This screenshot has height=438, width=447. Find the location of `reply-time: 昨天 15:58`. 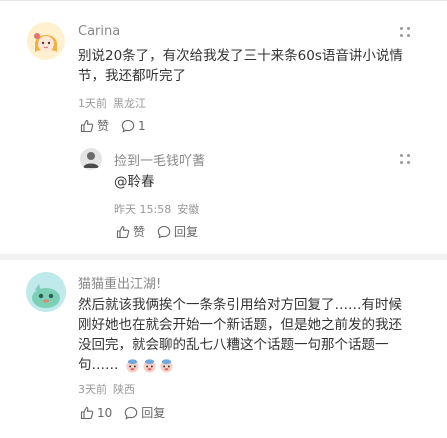

reply-time: 昨天 15:58 is located at coordinates (143, 209).